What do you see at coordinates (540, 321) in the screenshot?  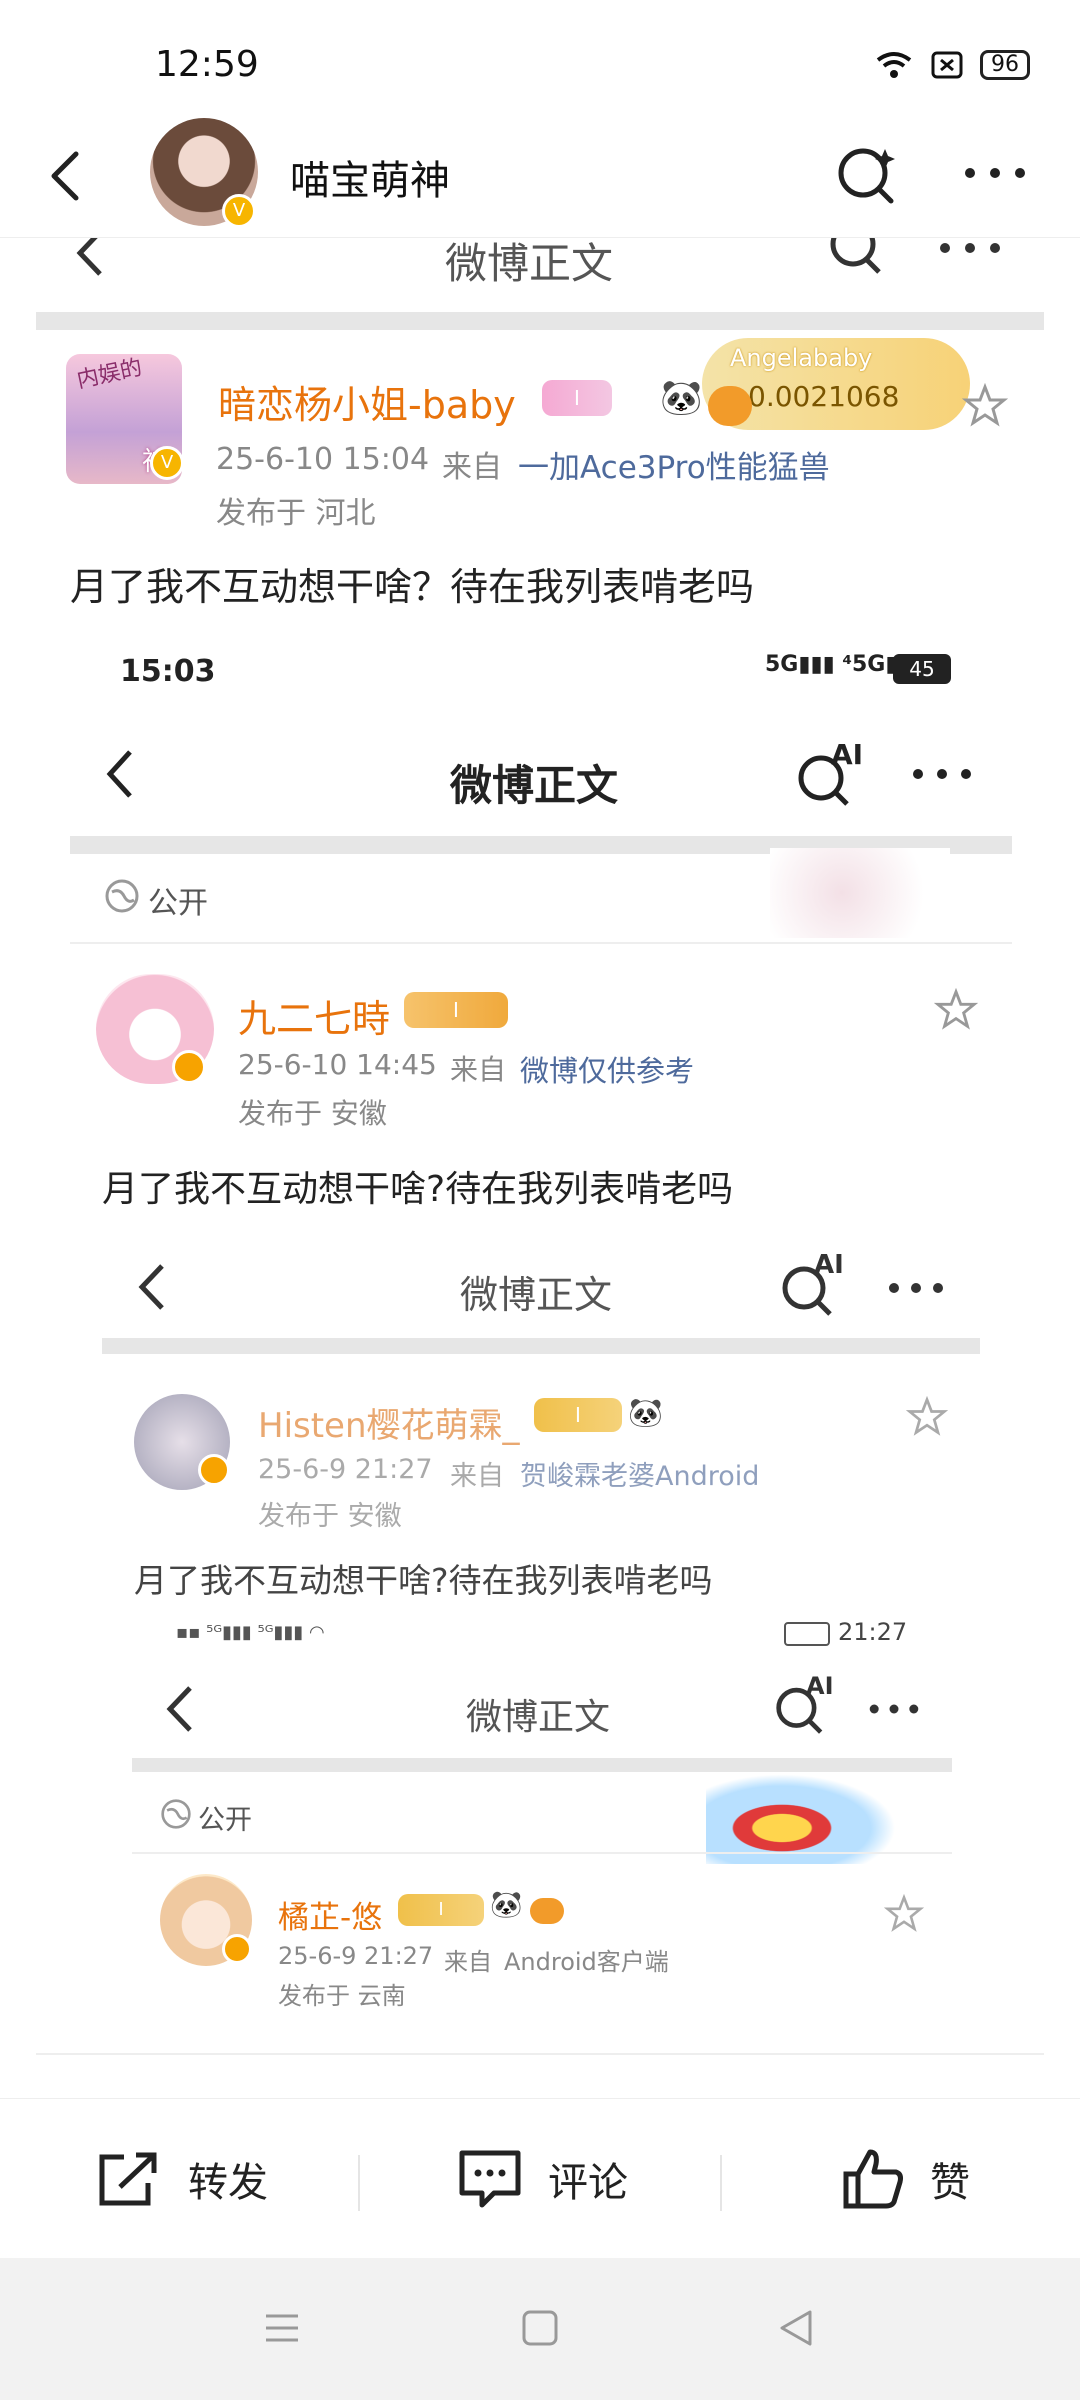 I see `layer1-divider` at bounding box center [540, 321].